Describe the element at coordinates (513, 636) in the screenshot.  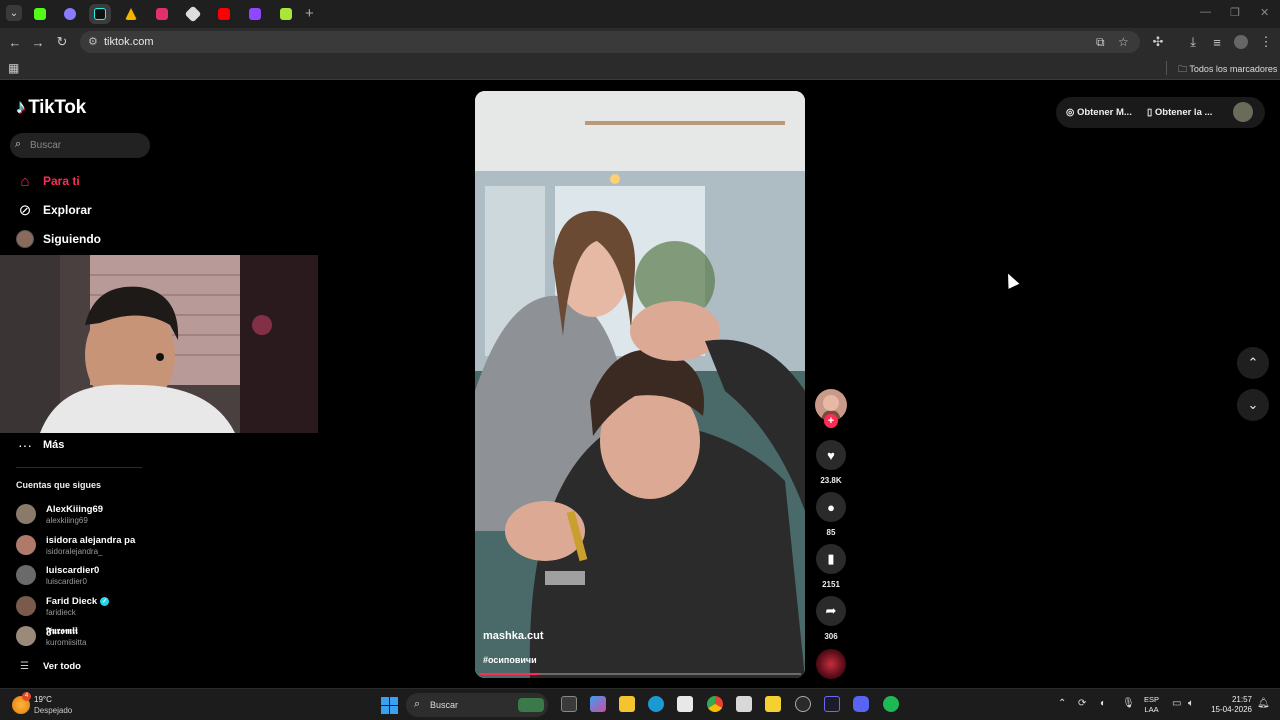
I see `video-author: mashka.cut` at that location.